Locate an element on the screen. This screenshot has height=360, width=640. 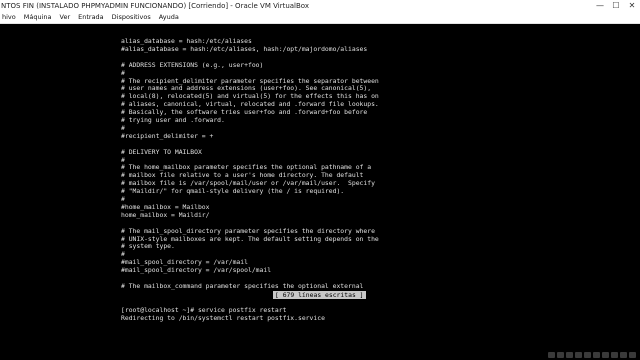
terminal-line: home_mailbox = Maildir/ is located at coordinates (165, 214).